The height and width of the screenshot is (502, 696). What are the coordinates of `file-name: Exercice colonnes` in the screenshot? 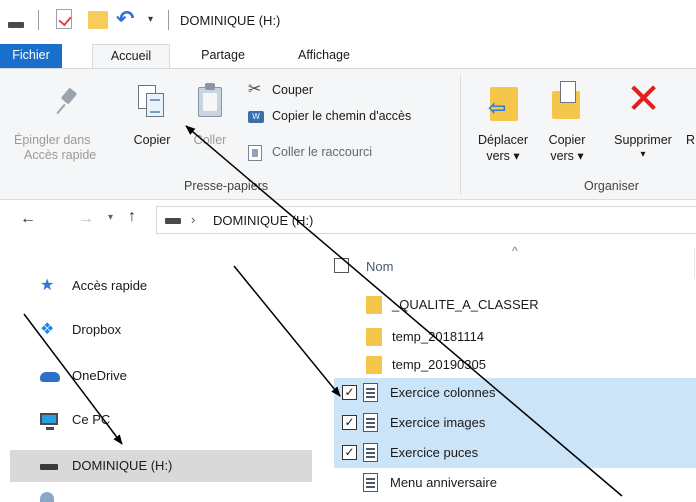 It's located at (443, 392).